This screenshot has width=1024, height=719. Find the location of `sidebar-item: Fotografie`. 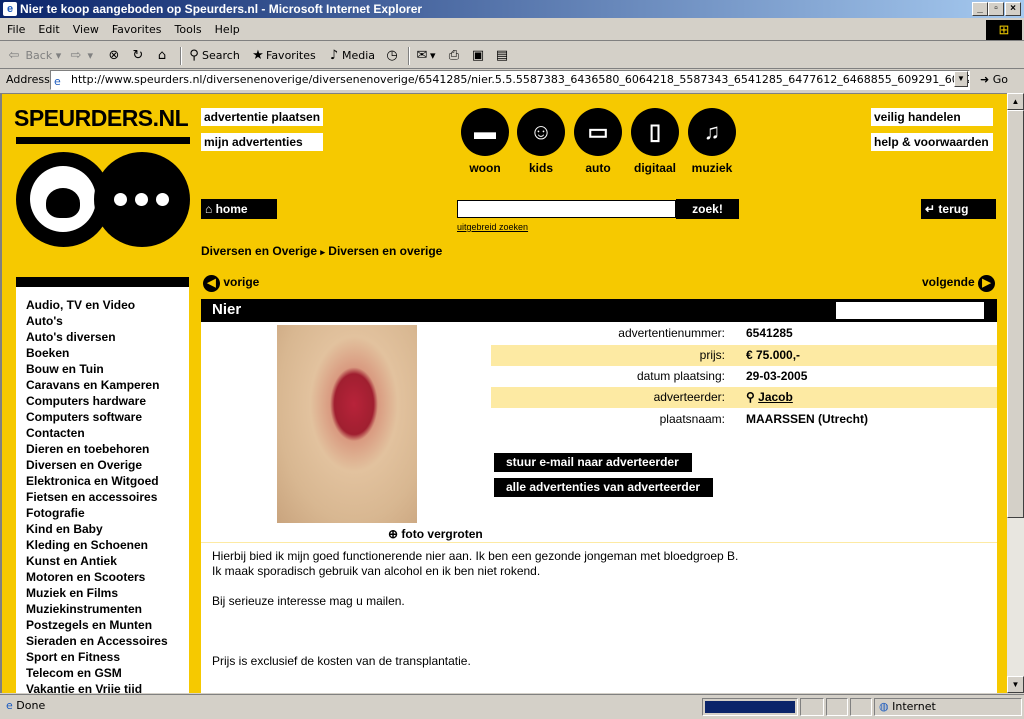

sidebar-item: Fotografie is located at coordinates (107, 513).